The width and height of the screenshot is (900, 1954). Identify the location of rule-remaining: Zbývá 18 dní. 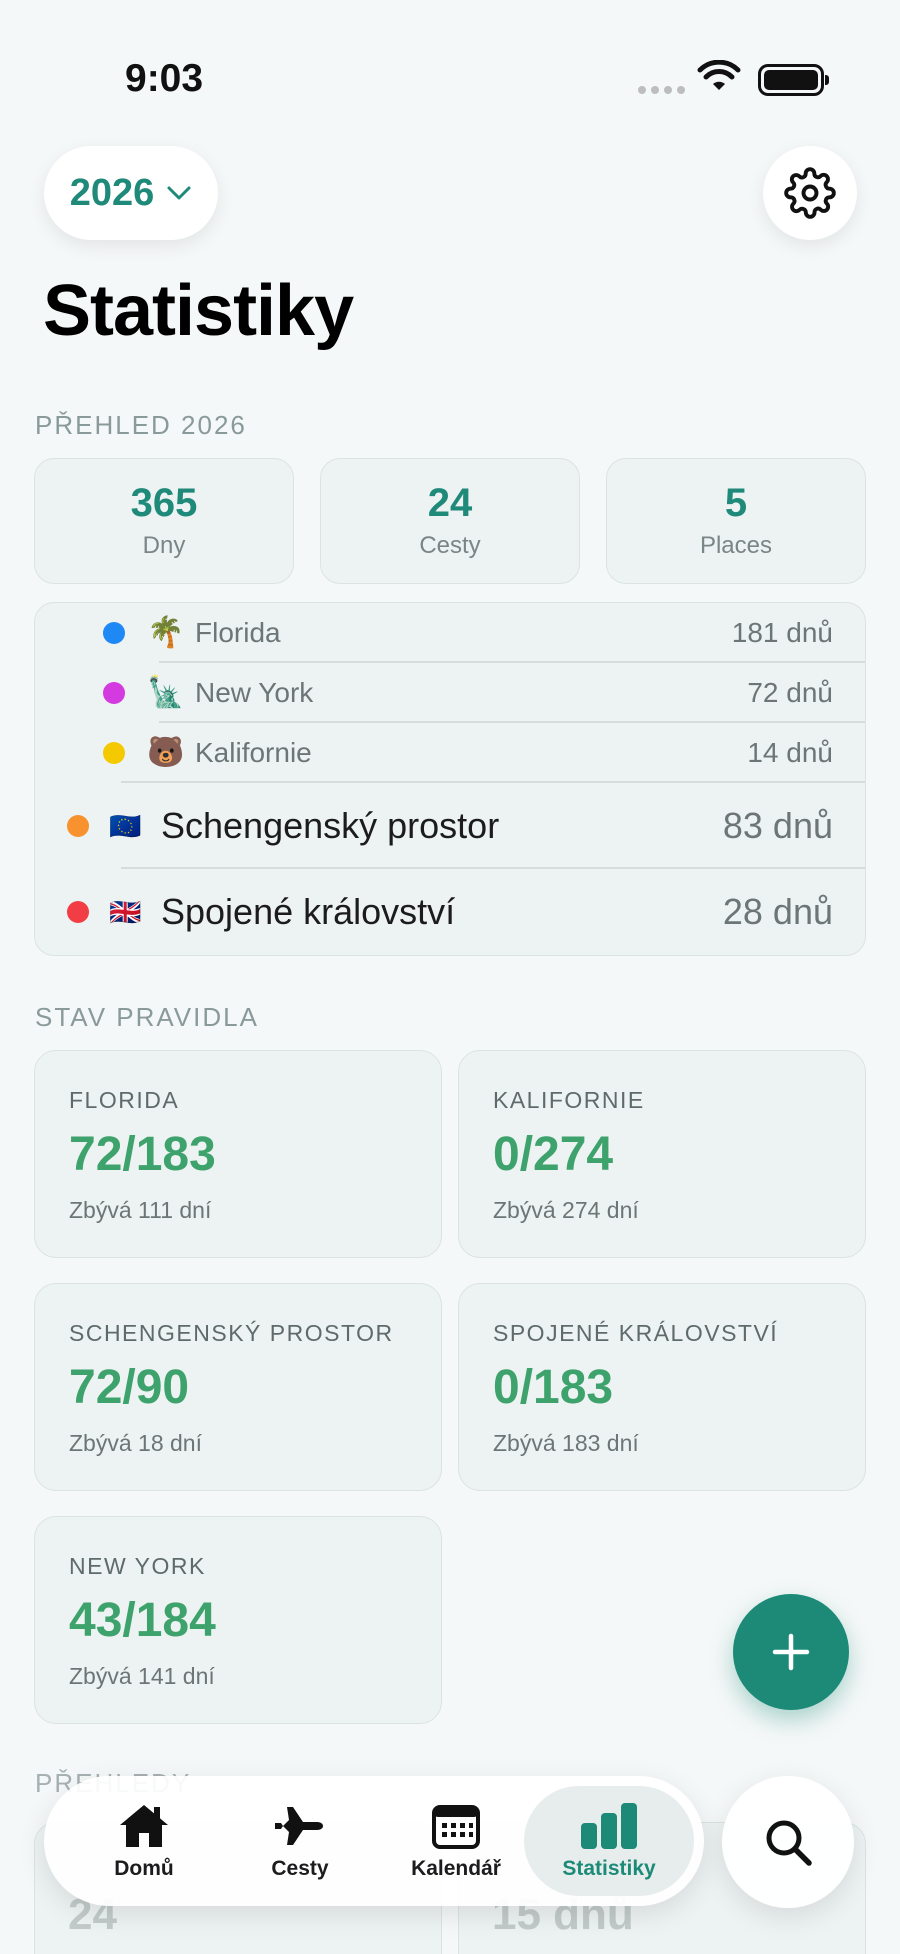
(135, 1443).